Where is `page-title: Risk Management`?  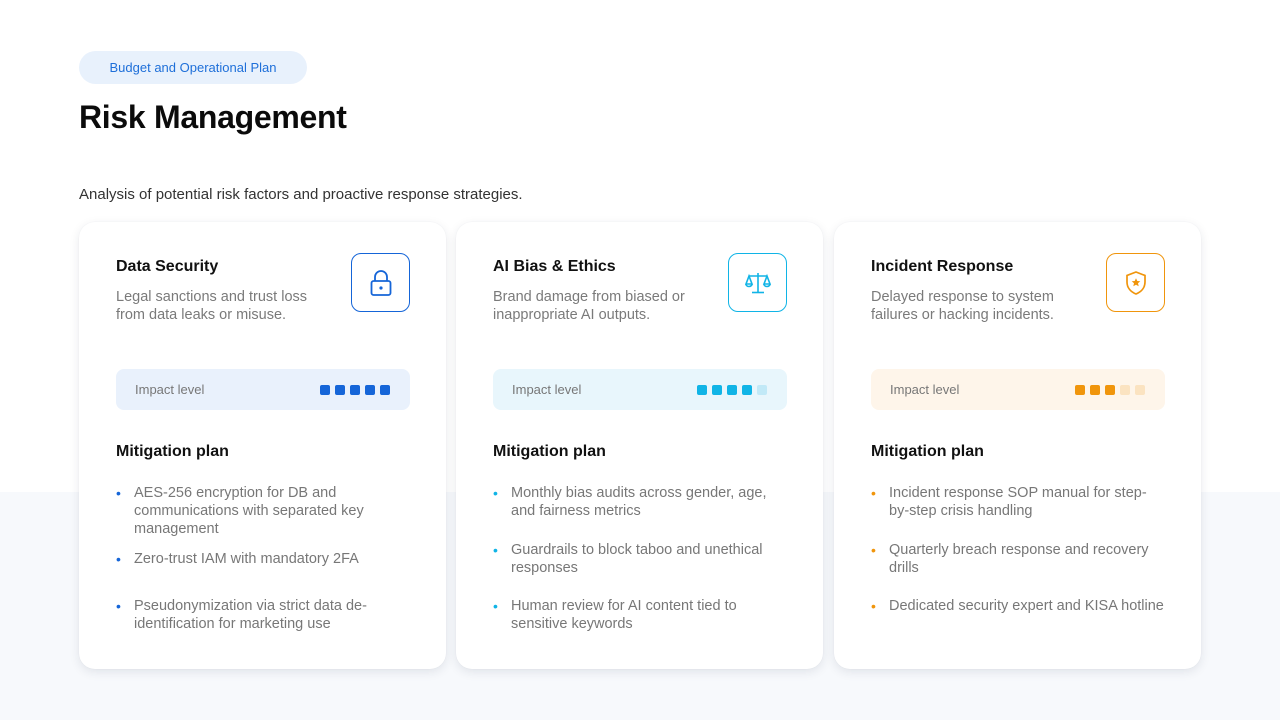 page-title: Risk Management is located at coordinates (213, 117).